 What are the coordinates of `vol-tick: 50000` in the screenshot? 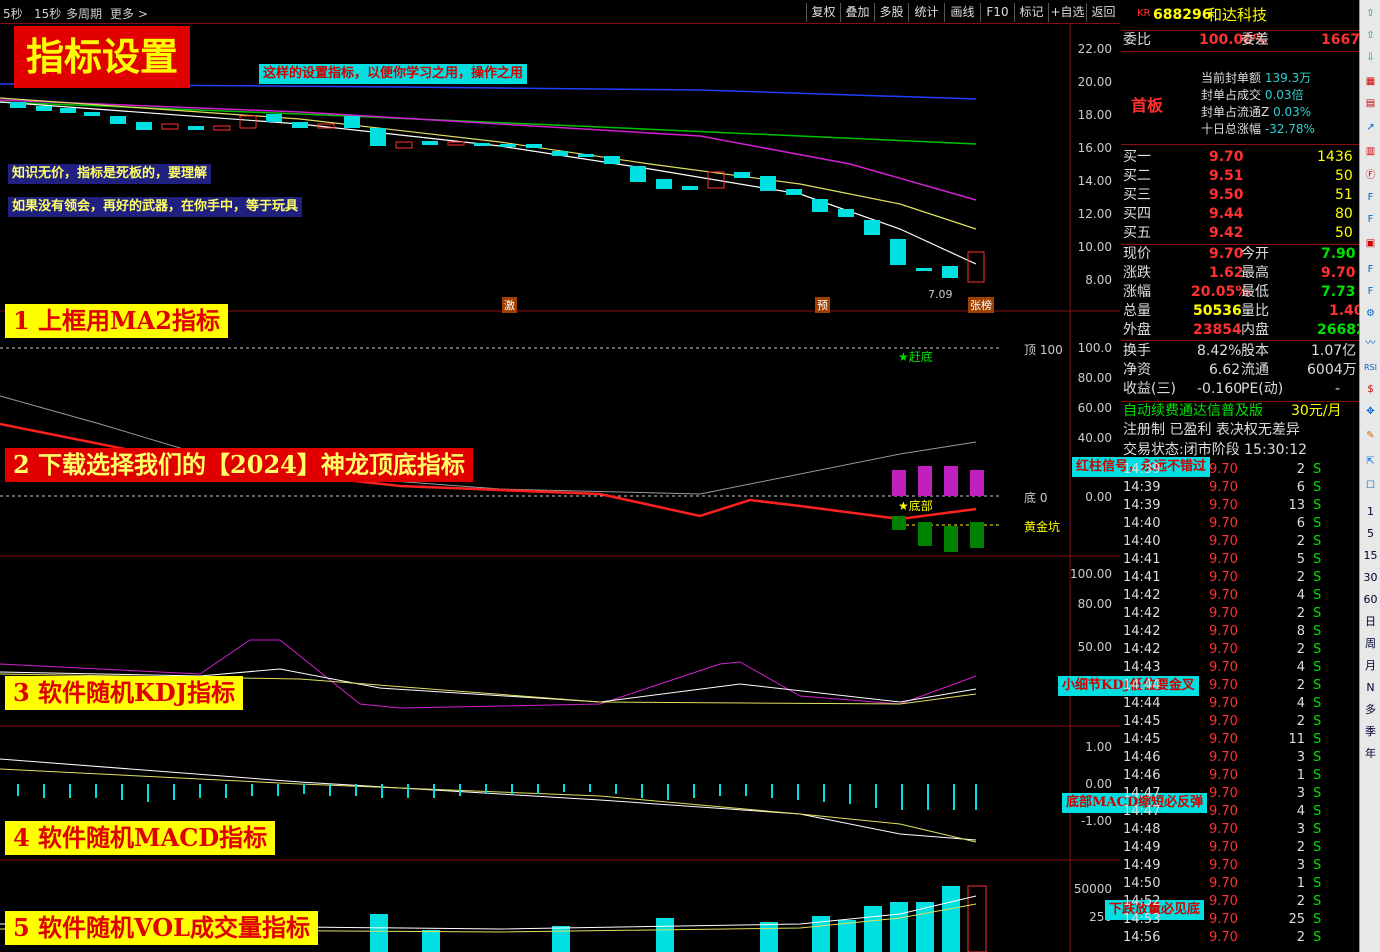 It's located at (1092, 889).